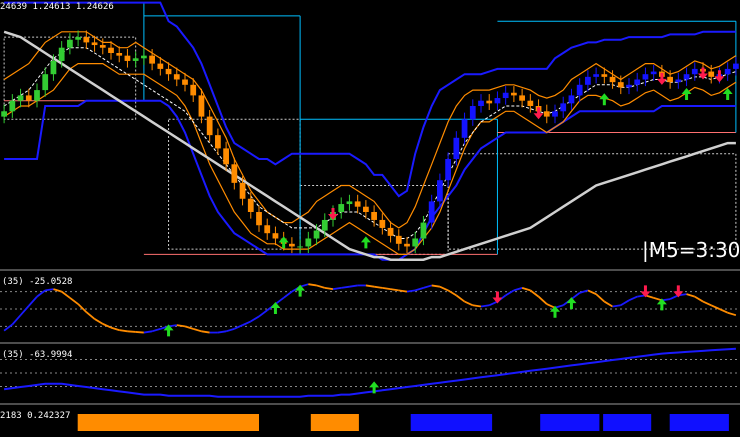 The image size is (740, 437). Describe the element at coordinates (370, 310) in the screenshot. I see `oscillator-panel` at that location.